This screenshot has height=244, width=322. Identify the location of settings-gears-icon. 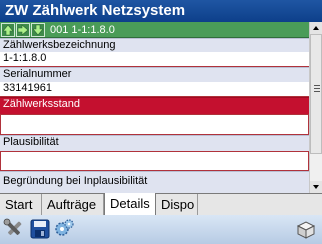
(64, 229).